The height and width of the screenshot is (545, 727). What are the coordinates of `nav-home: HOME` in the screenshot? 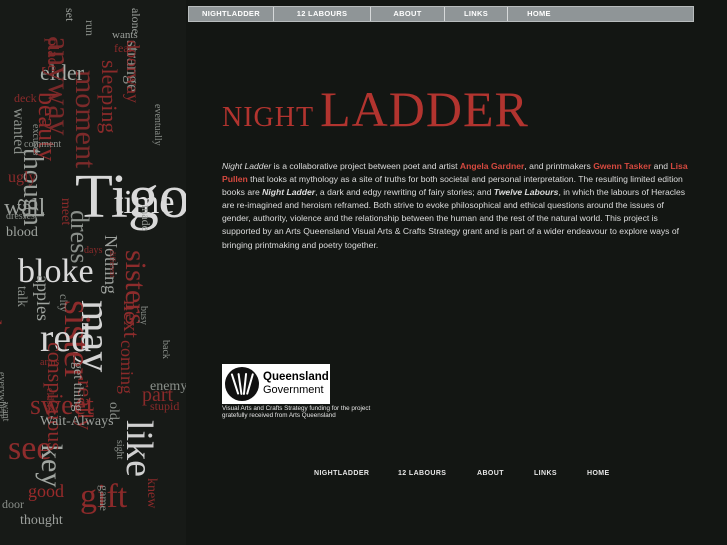 It's located at (539, 14).